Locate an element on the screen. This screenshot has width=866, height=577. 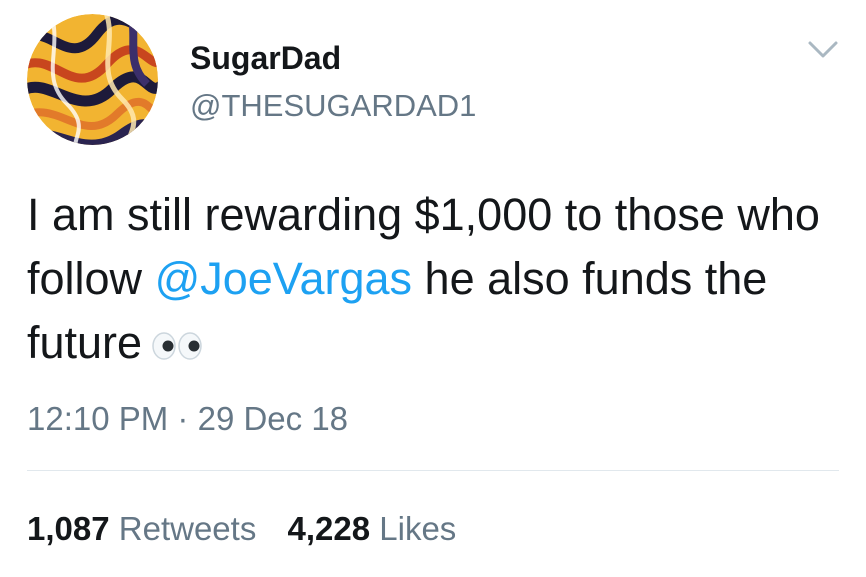
divider is located at coordinates (433, 470).